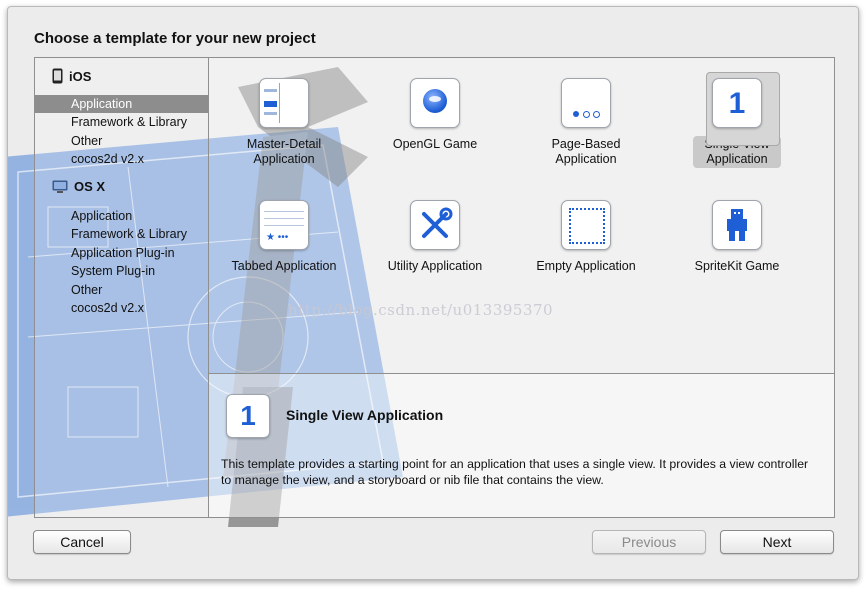 The width and height of the screenshot is (865, 589). What do you see at coordinates (90, 186) in the screenshot?
I see `section-osx-label: OS X` at bounding box center [90, 186].